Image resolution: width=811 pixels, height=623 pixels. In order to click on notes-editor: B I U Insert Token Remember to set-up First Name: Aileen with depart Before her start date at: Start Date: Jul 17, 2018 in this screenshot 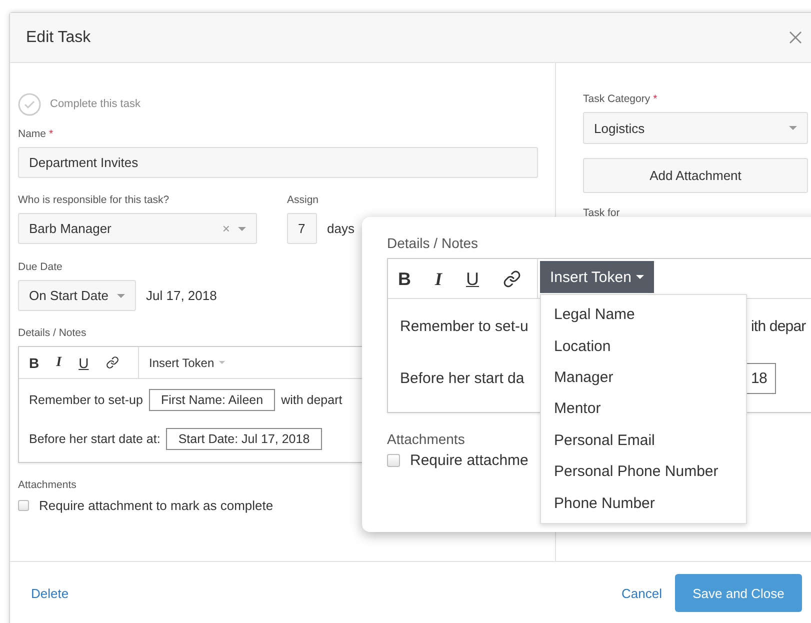, I will do `click(190, 404)`.